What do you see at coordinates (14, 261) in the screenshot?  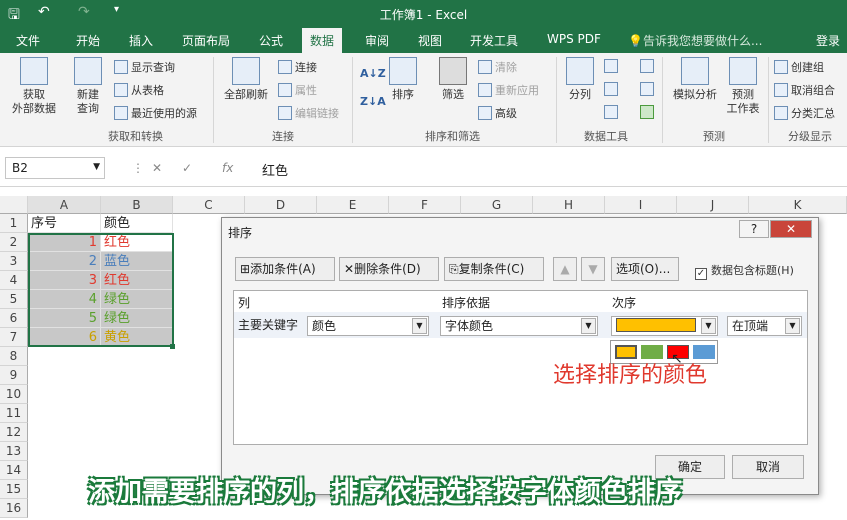 I see `row-header: 3` at bounding box center [14, 261].